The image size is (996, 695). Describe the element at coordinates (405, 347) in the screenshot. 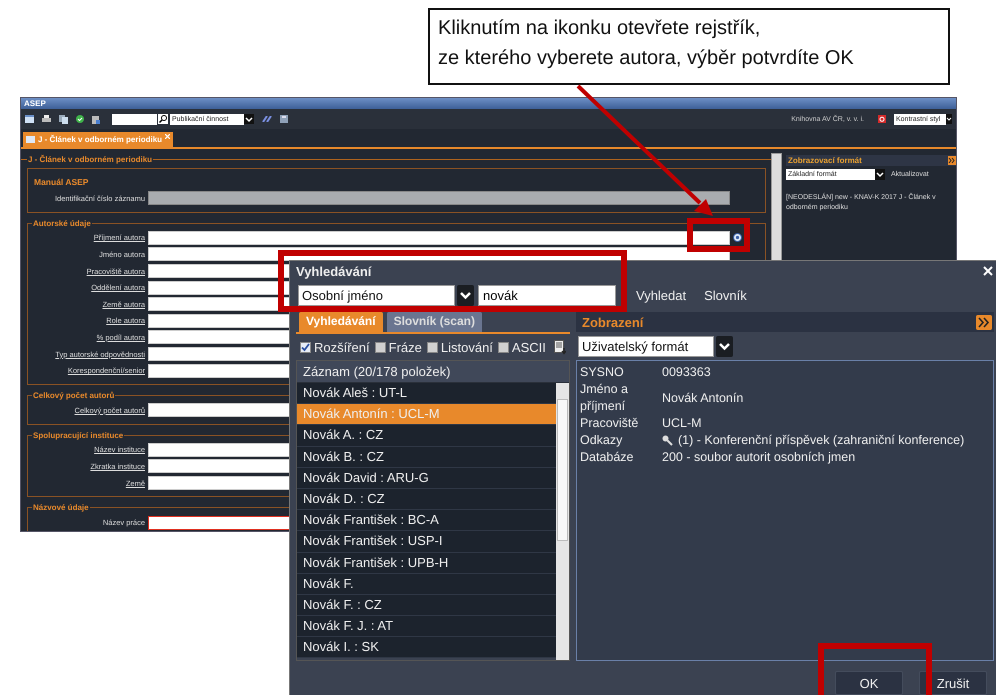

I see `option-label: Fráze` at that location.